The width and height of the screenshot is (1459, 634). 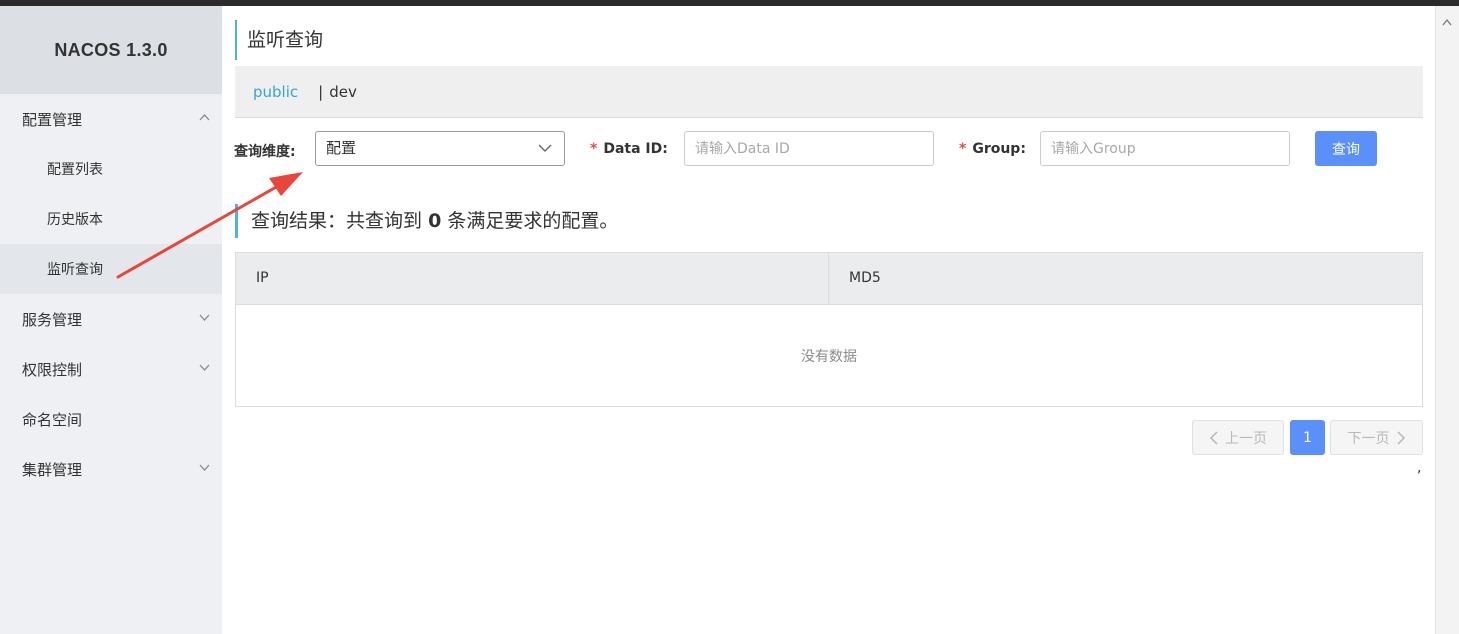 I want to click on namespace-bar: public | dev, so click(x=829, y=92).